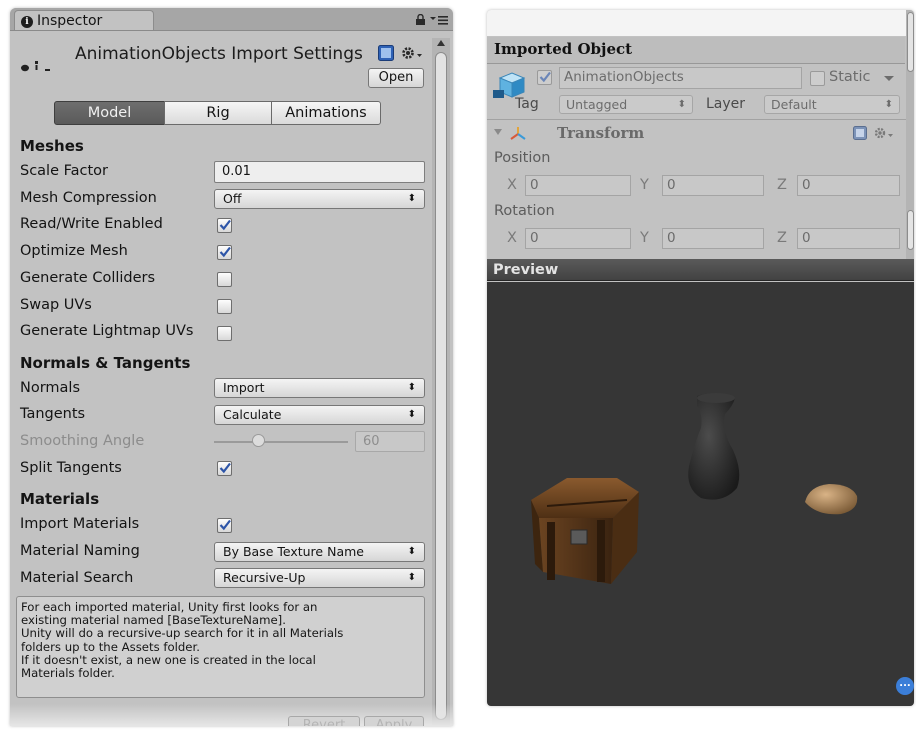 The width and height of the screenshot is (916, 732). What do you see at coordinates (563, 49) in the screenshot?
I see `imported-object-title: Imported Object` at bounding box center [563, 49].